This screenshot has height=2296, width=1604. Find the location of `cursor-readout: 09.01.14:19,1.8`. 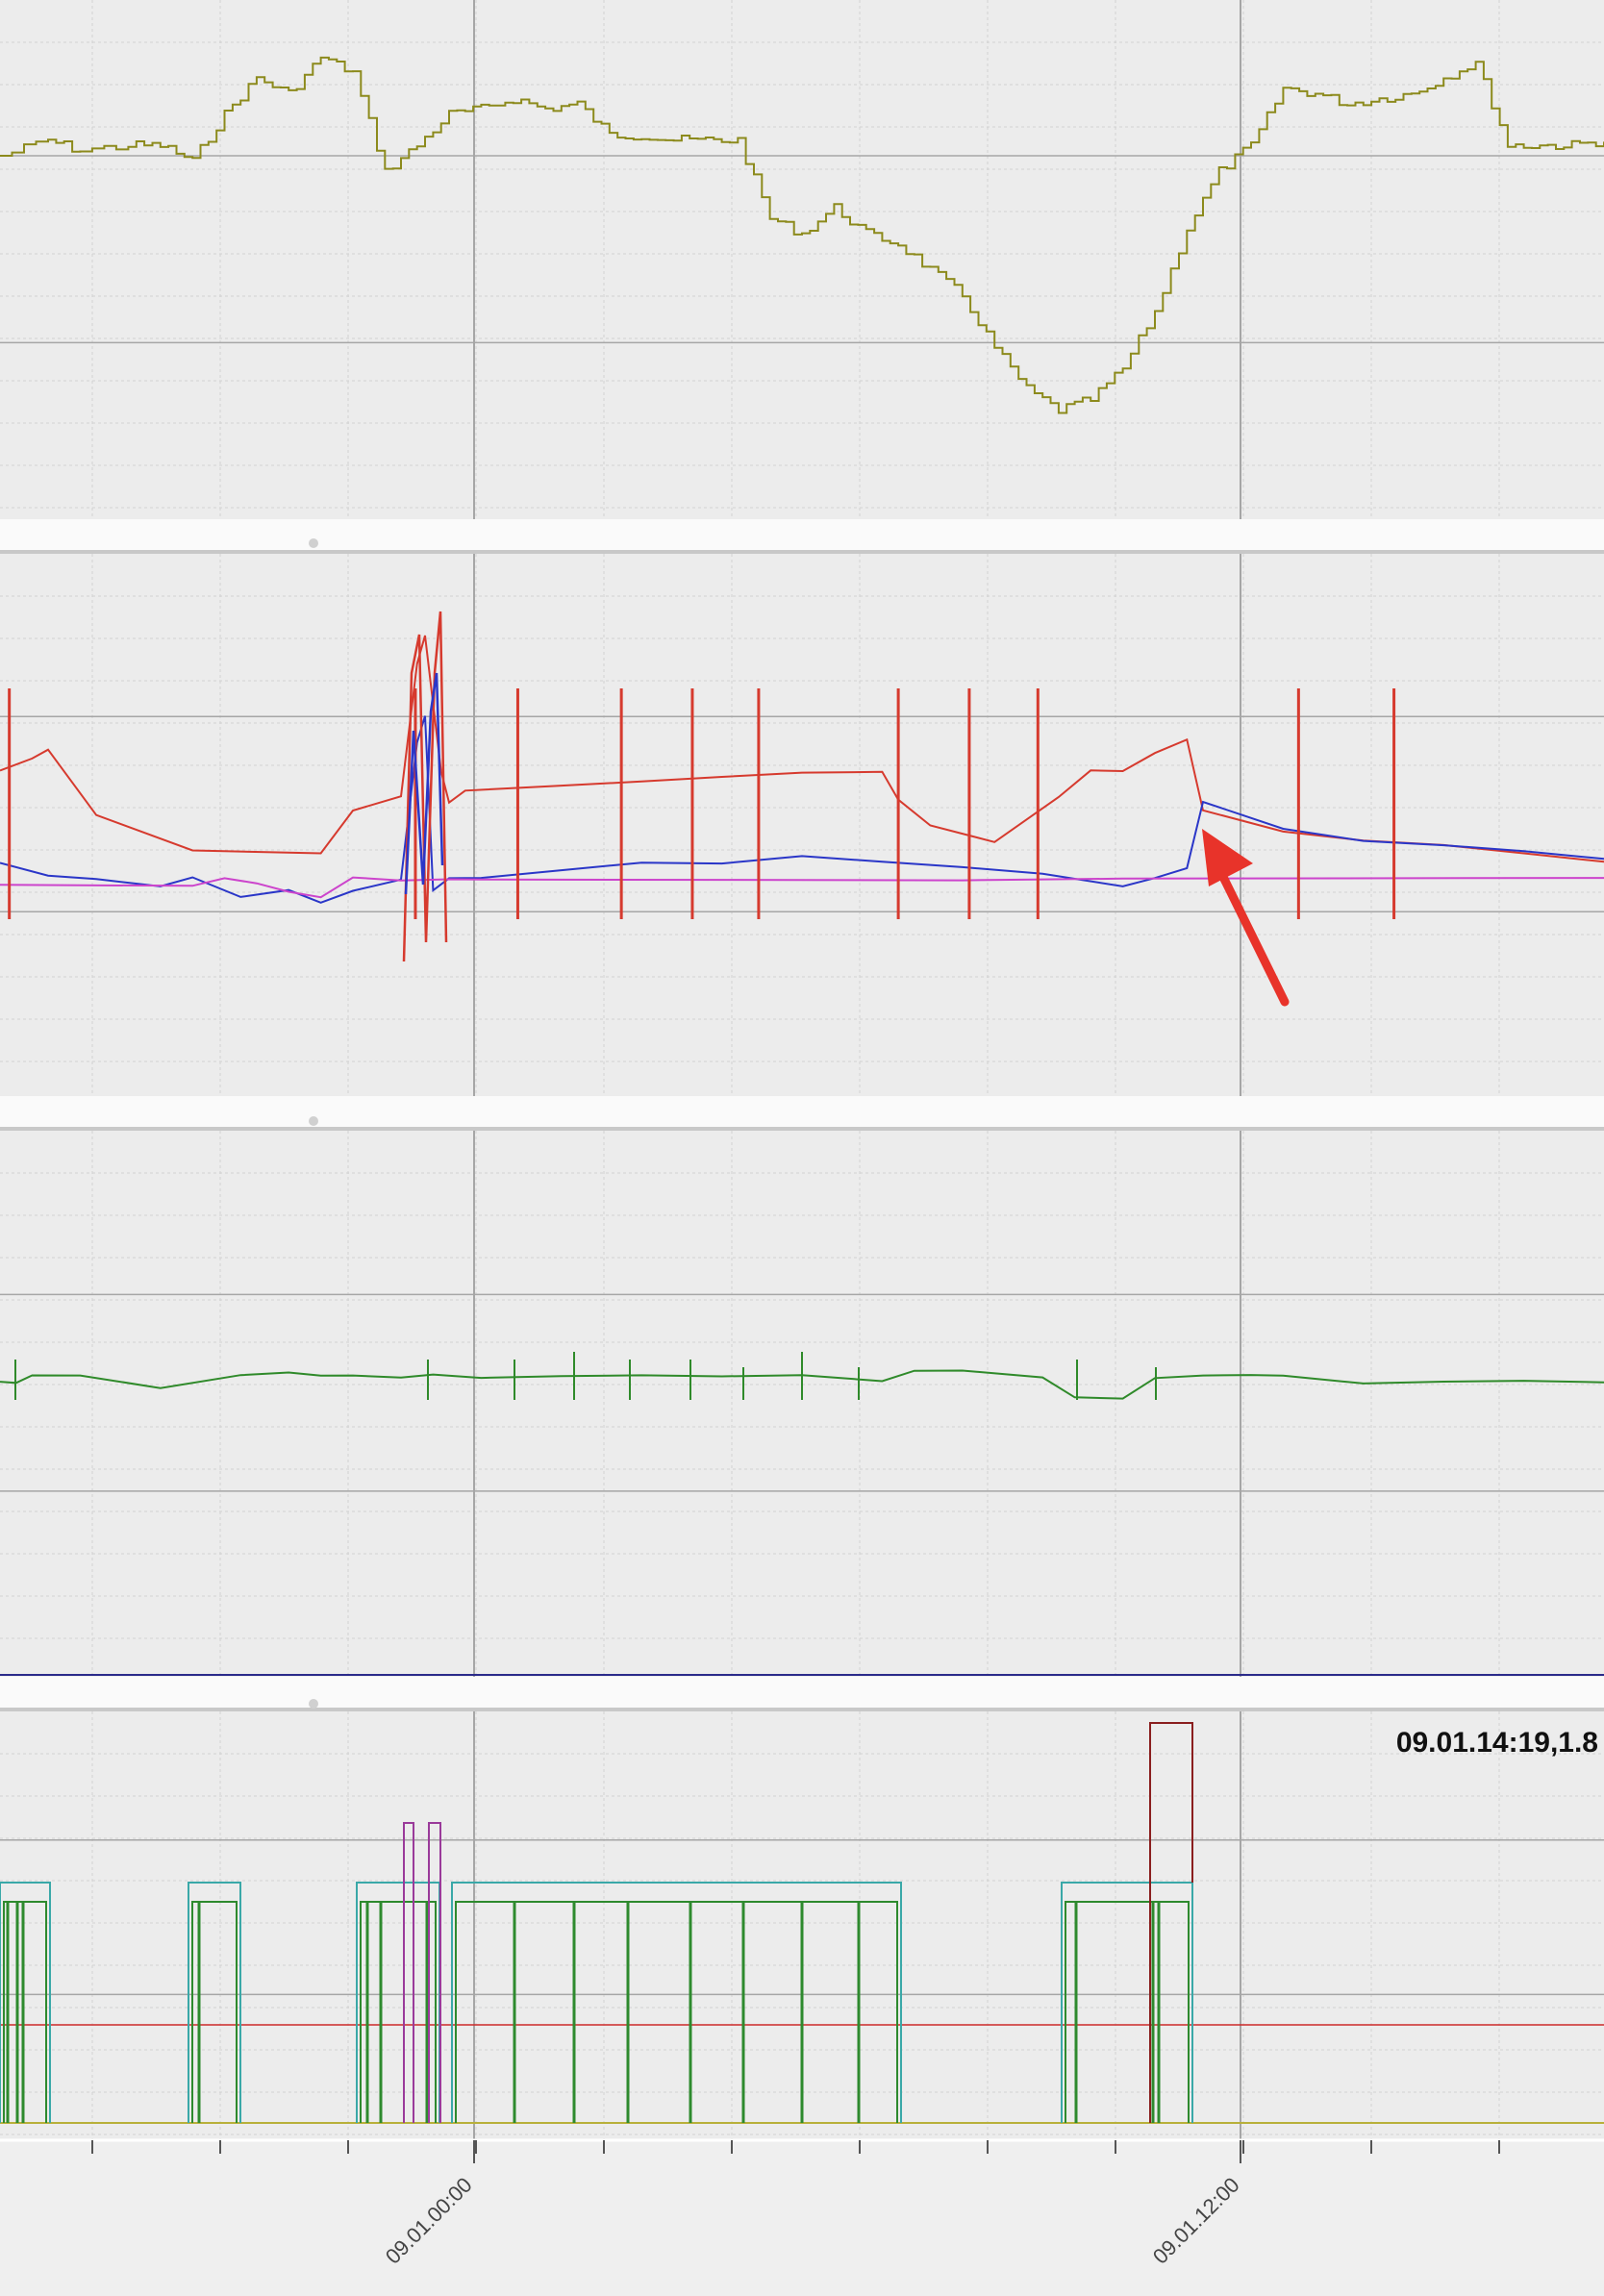

cursor-readout: 09.01.14:19,1.8 is located at coordinates (1497, 1743).